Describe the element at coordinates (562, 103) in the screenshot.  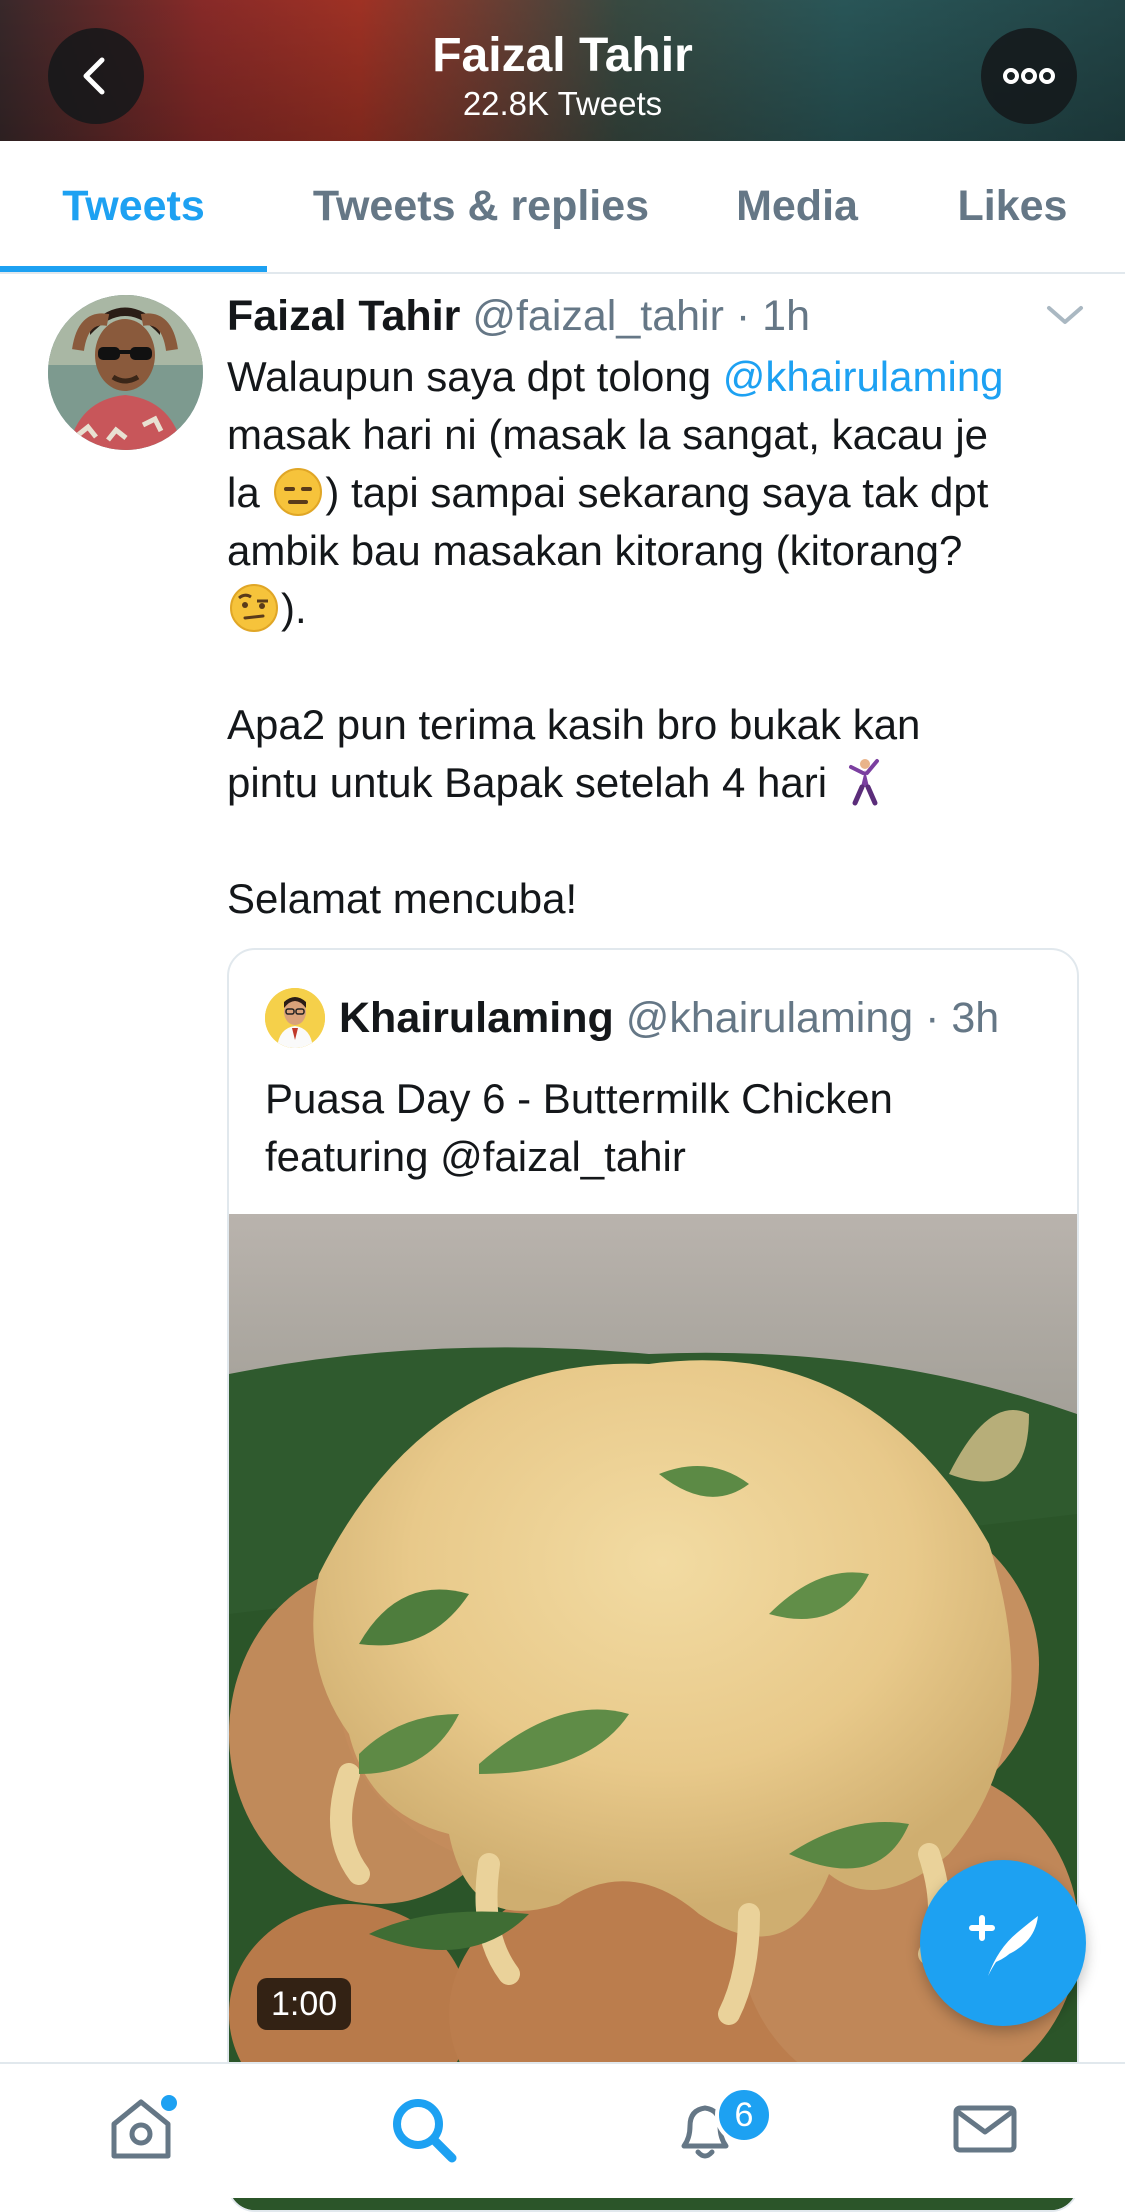
I see `tweet-count: 22.8K Tweets` at that location.